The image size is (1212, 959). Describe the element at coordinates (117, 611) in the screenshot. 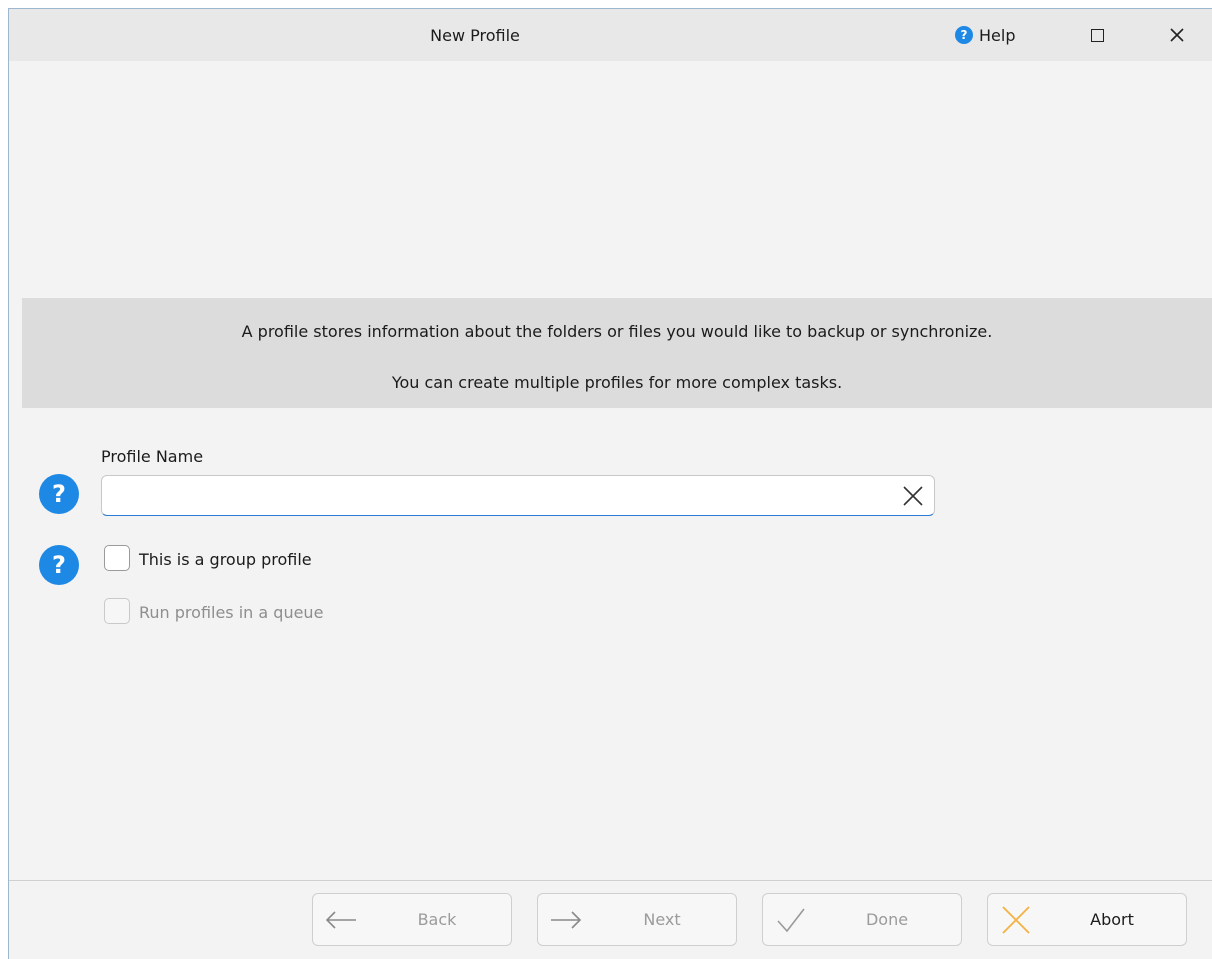

I see `queue-checkbox` at that location.